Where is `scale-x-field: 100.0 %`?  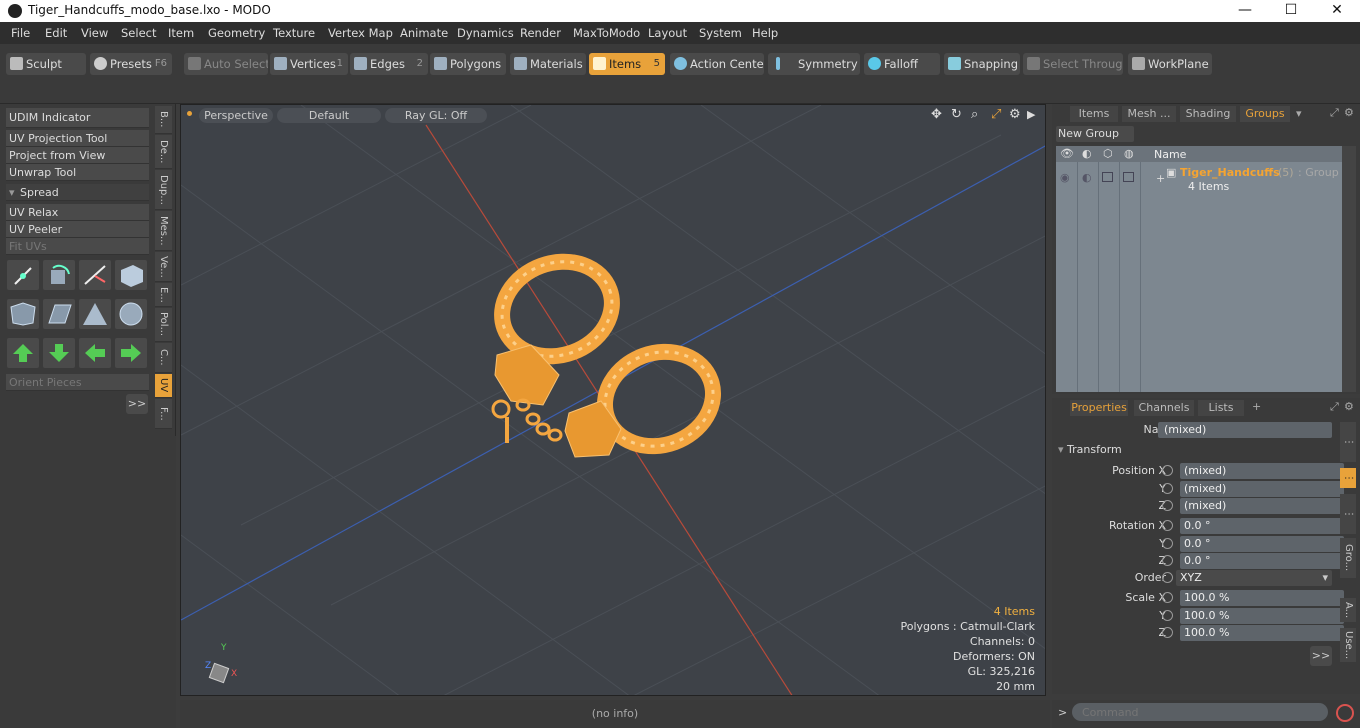
scale-x-field: 100.0 % is located at coordinates (1262, 598).